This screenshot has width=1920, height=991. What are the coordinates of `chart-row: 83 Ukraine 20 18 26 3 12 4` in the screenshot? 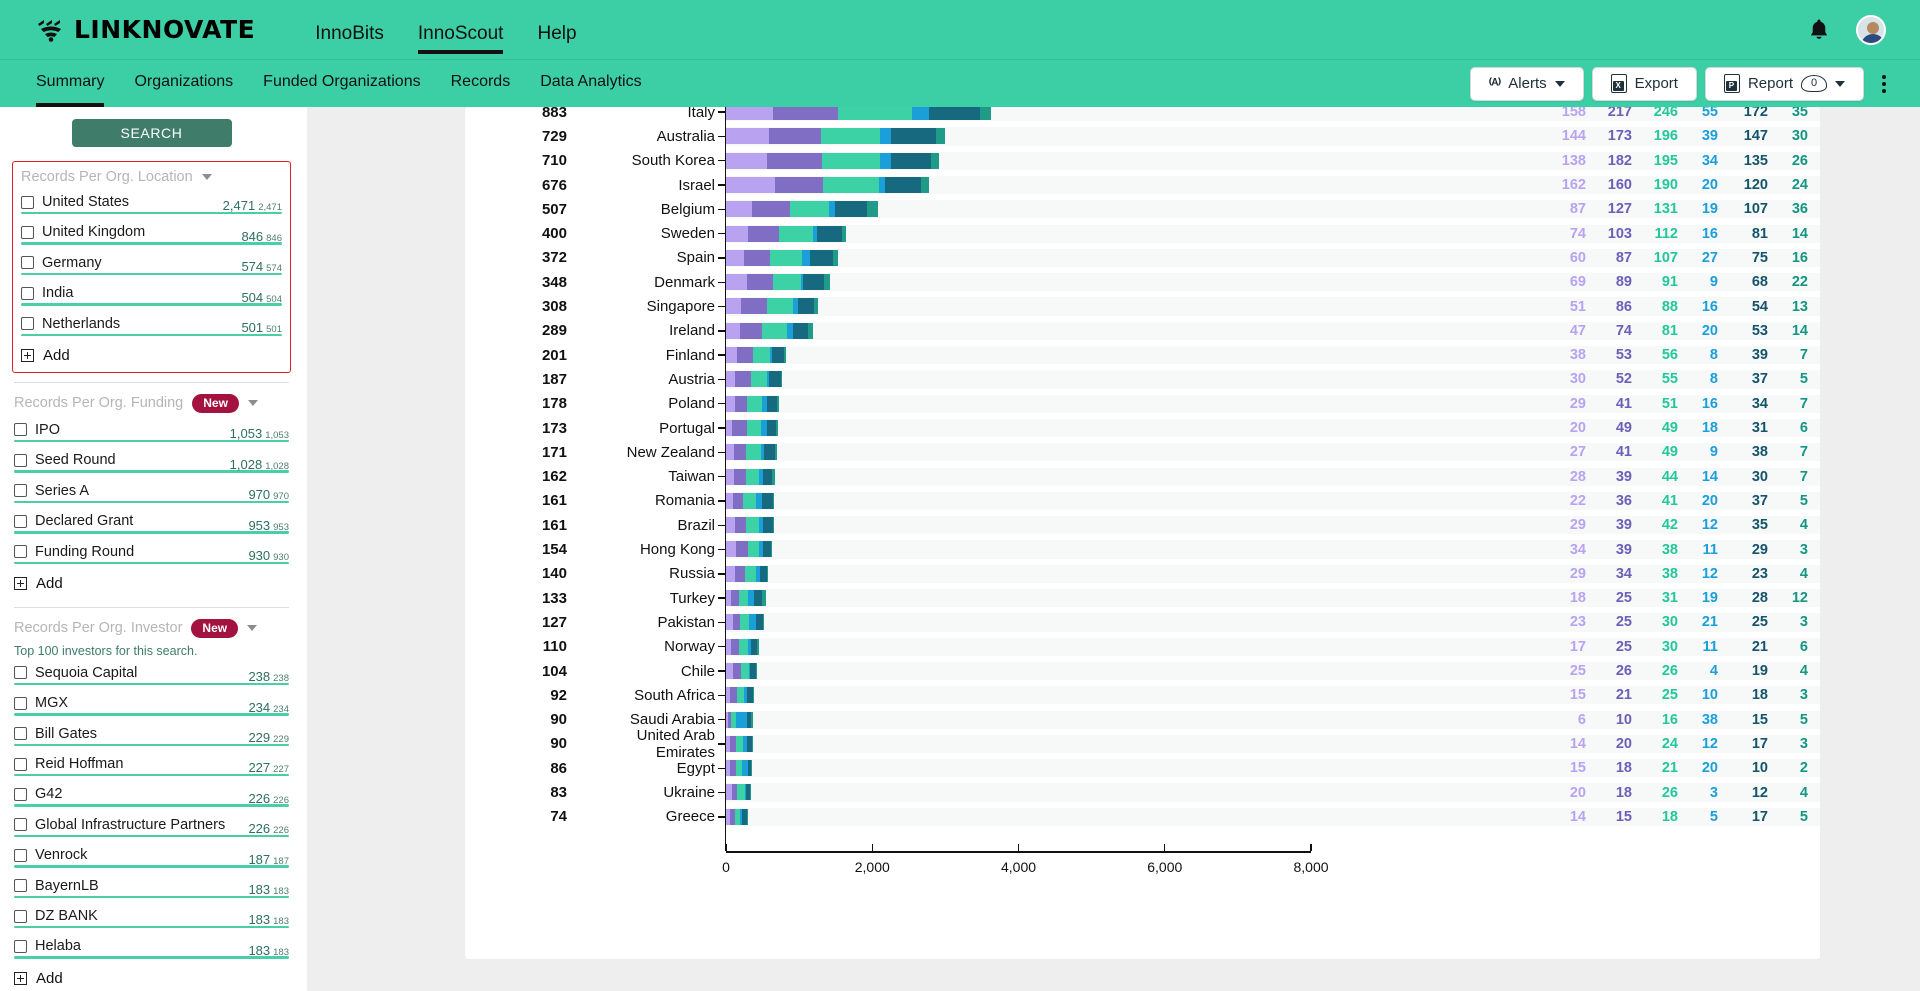 It's located at (1142, 792).